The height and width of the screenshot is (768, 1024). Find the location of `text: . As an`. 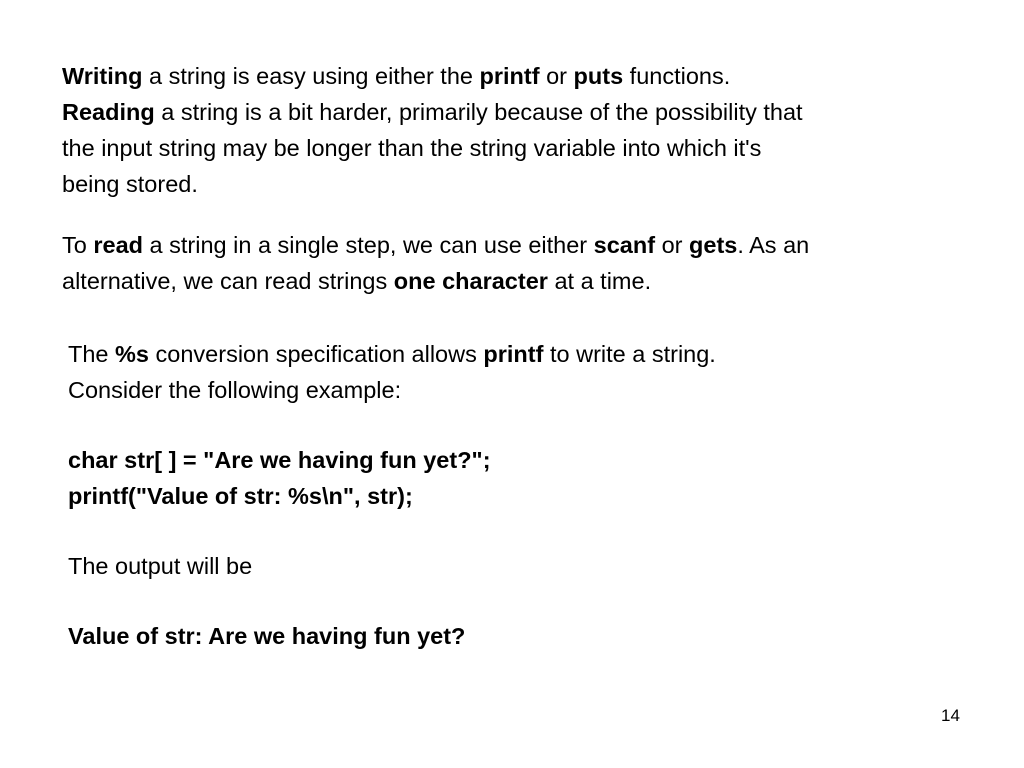

text: . As an is located at coordinates (773, 245).